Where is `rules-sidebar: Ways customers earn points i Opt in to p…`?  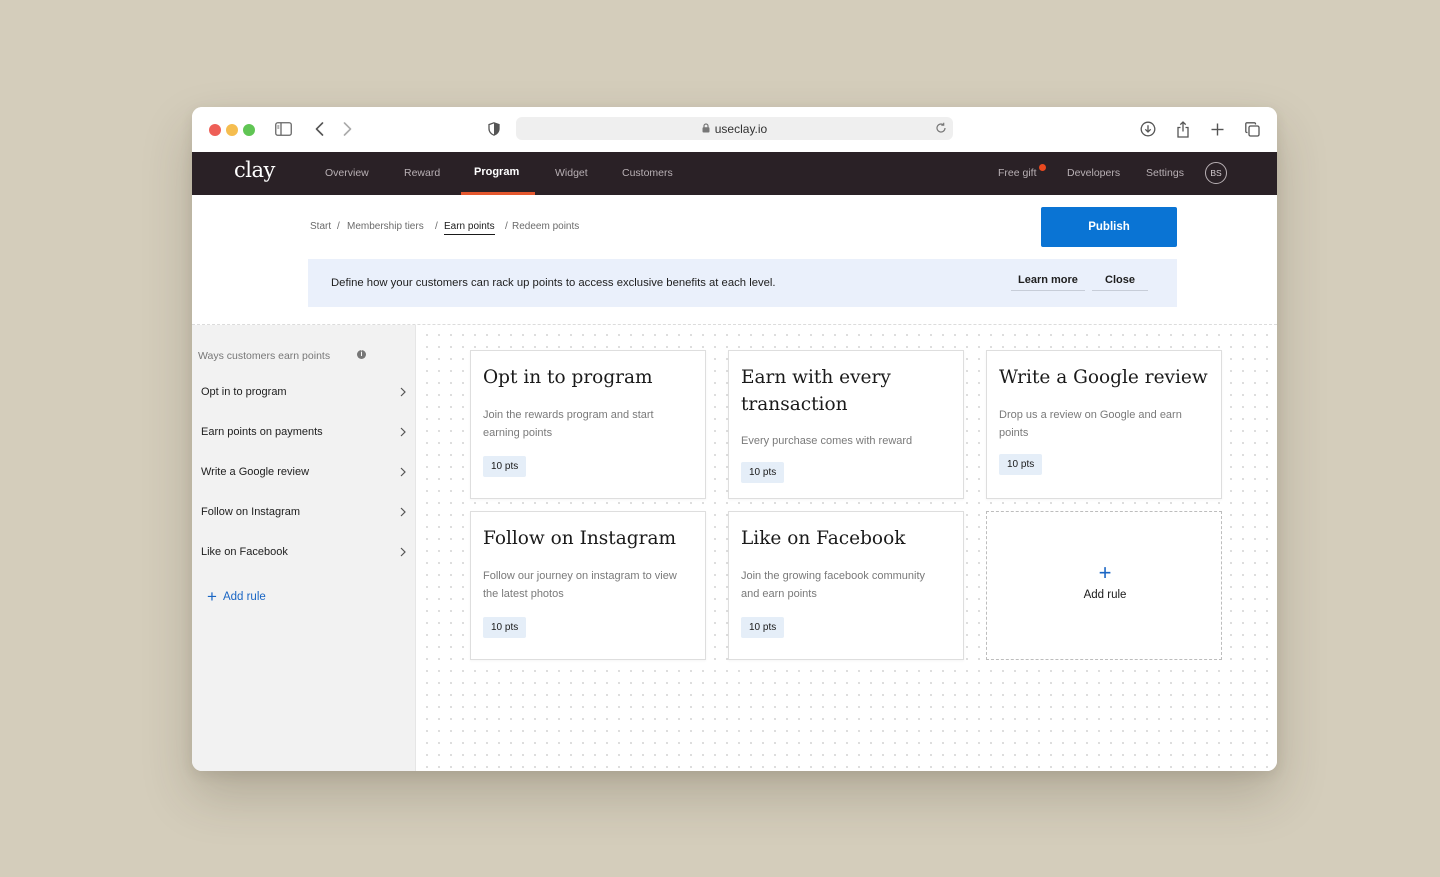
rules-sidebar: Ways customers earn points i Opt in to p… is located at coordinates (304, 548).